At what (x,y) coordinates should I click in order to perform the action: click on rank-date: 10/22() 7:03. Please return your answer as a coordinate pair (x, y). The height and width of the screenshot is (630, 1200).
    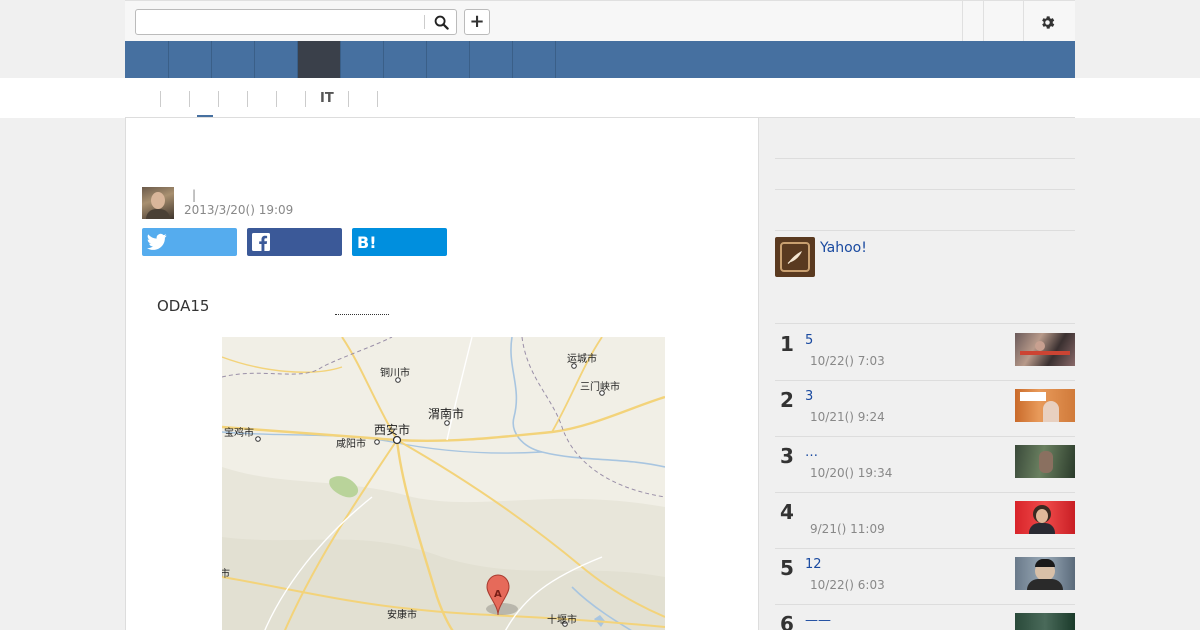
    Looking at the image, I should click on (847, 361).